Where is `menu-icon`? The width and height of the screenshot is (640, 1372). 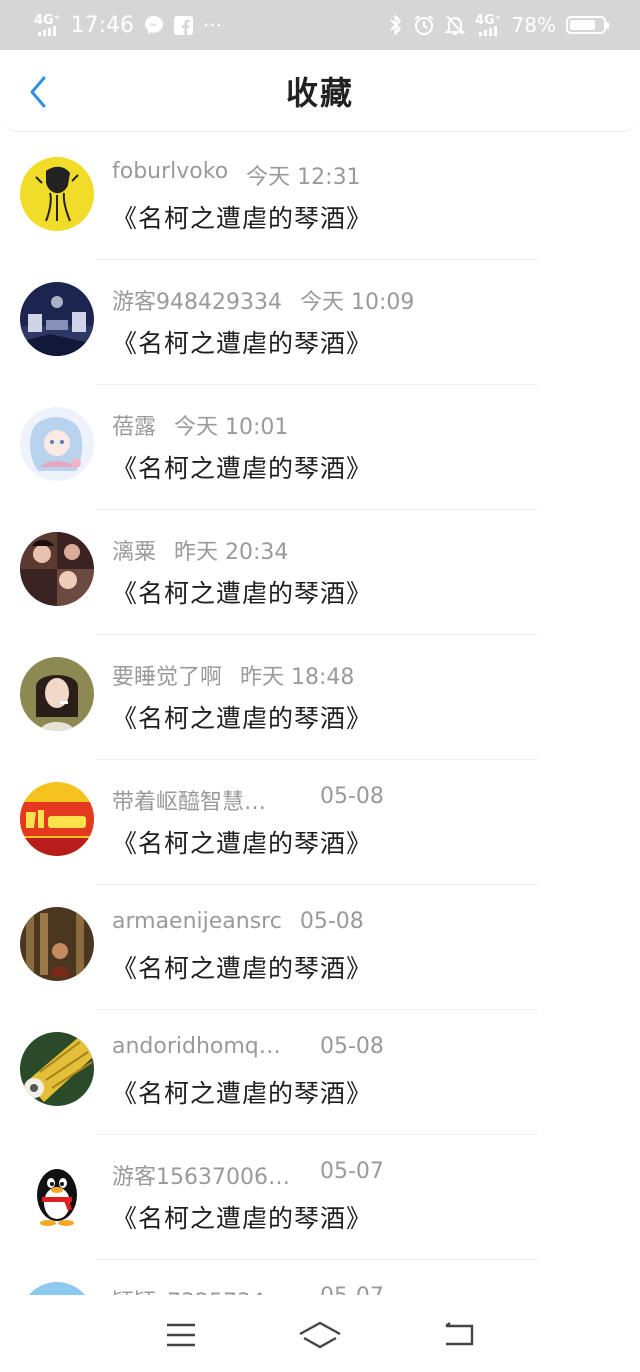 menu-icon is located at coordinates (181, 1335).